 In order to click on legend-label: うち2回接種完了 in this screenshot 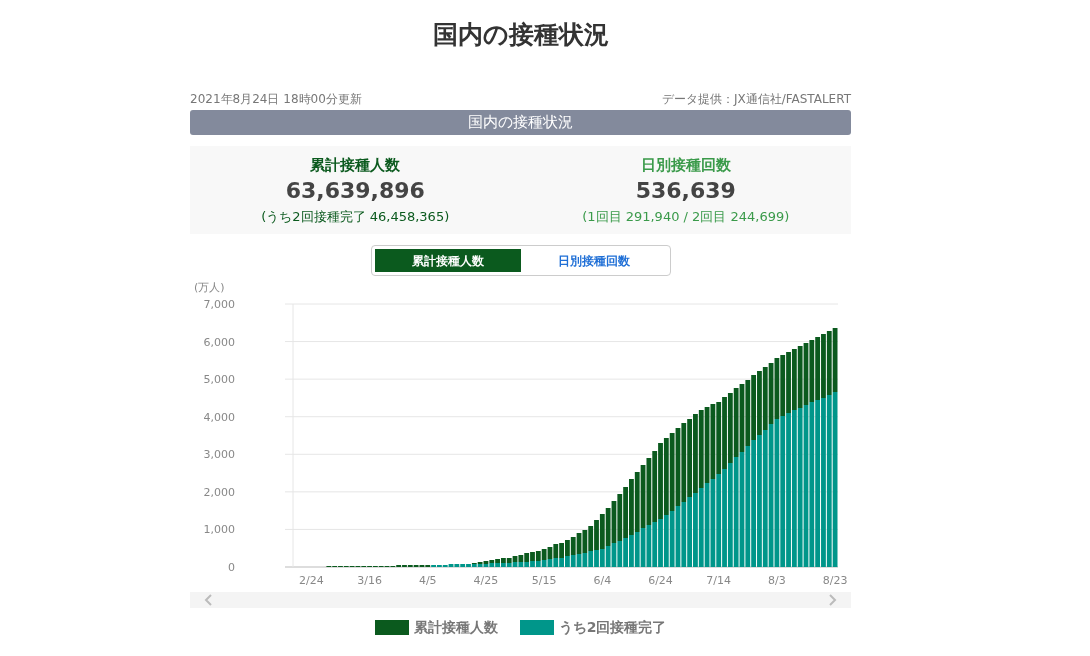, I will do `click(612, 627)`.